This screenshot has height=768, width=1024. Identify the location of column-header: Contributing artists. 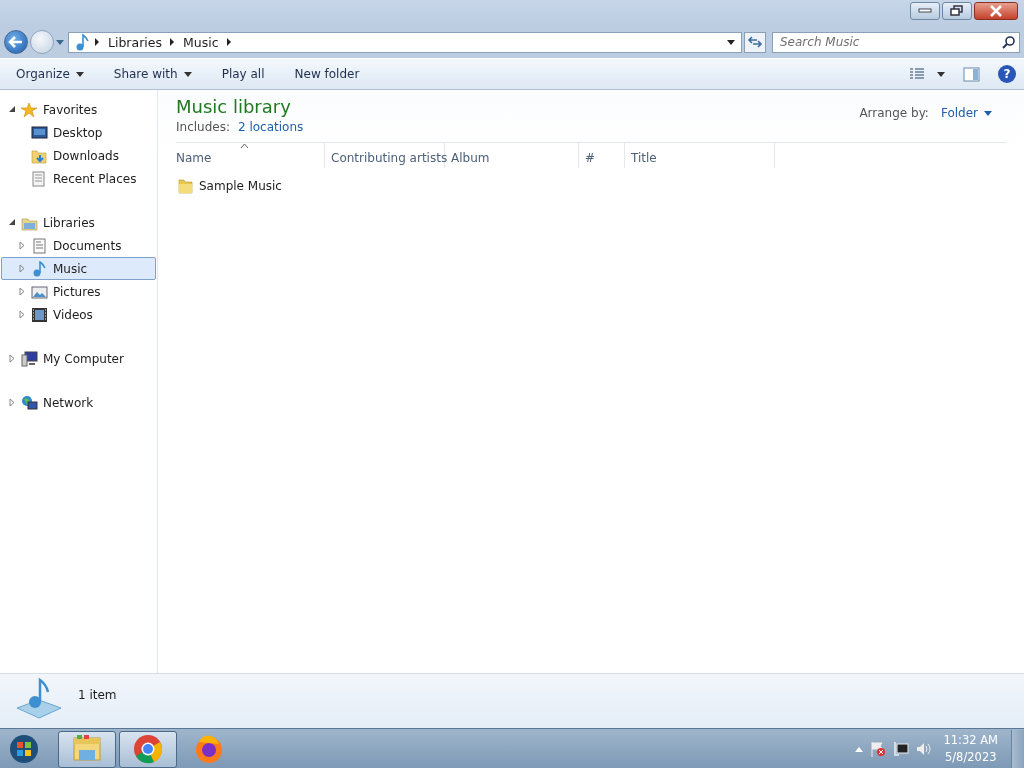
(388, 155).